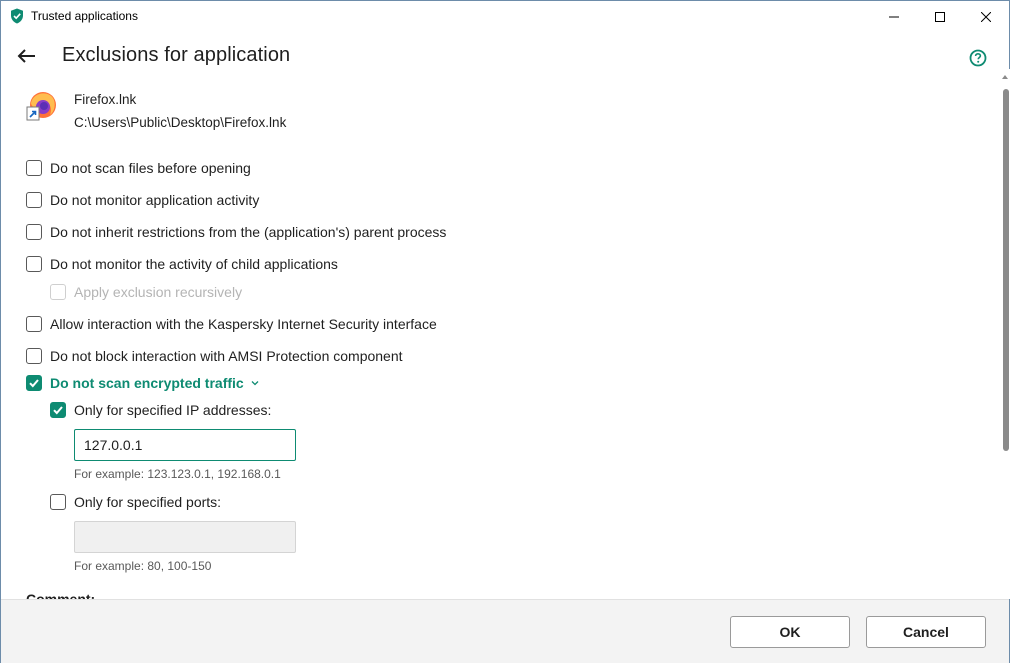  I want to click on cancel-button: Cancel, so click(926, 632).